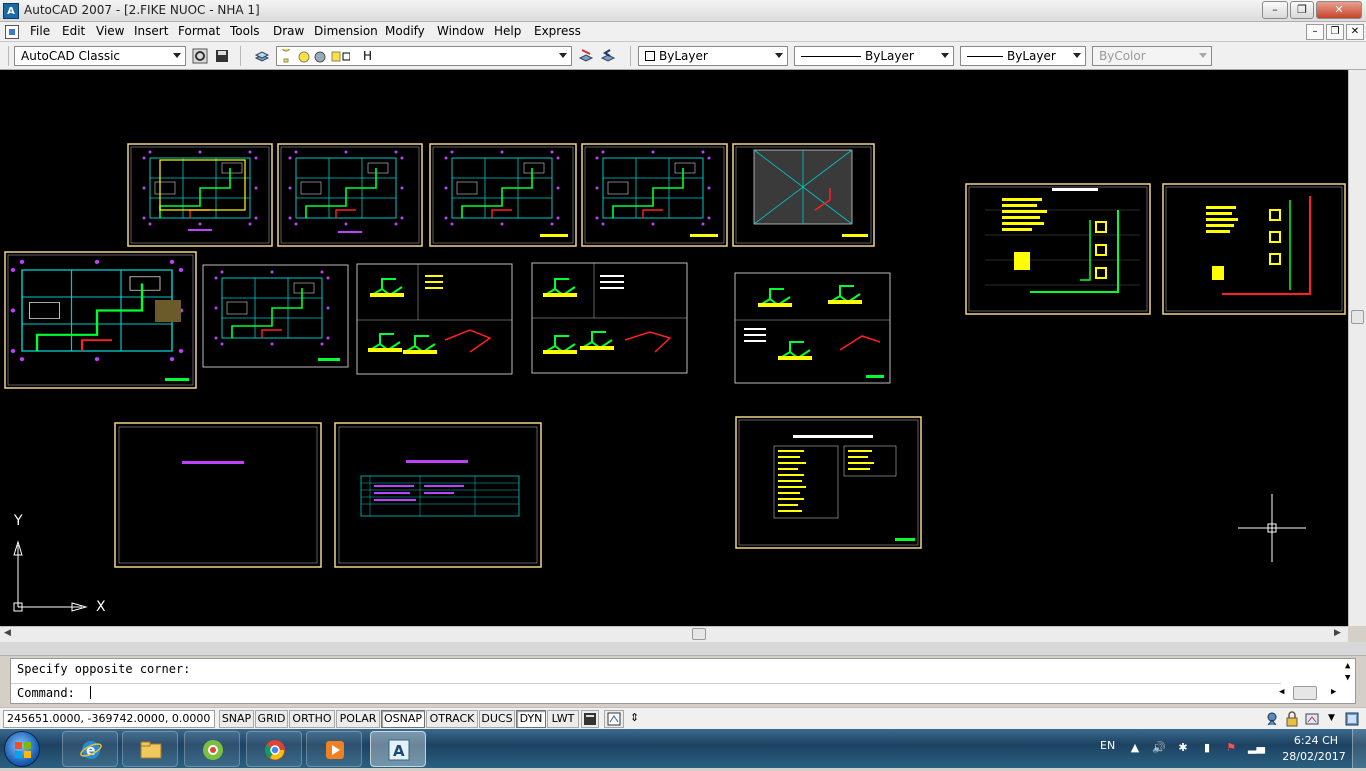 The width and height of the screenshot is (1366, 771). Describe the element at coordinates (614, 719) in the screenshot. I see `layout-icon` at that location.